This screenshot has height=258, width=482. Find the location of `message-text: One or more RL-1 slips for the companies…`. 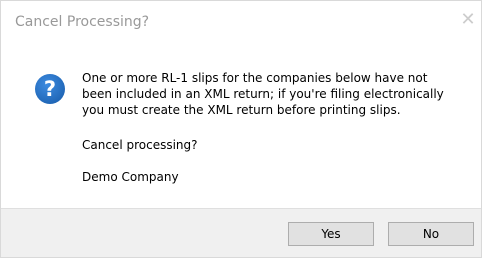

message-text: One or more RL-1 slips for the companies… is located at coordinates (274, 94).